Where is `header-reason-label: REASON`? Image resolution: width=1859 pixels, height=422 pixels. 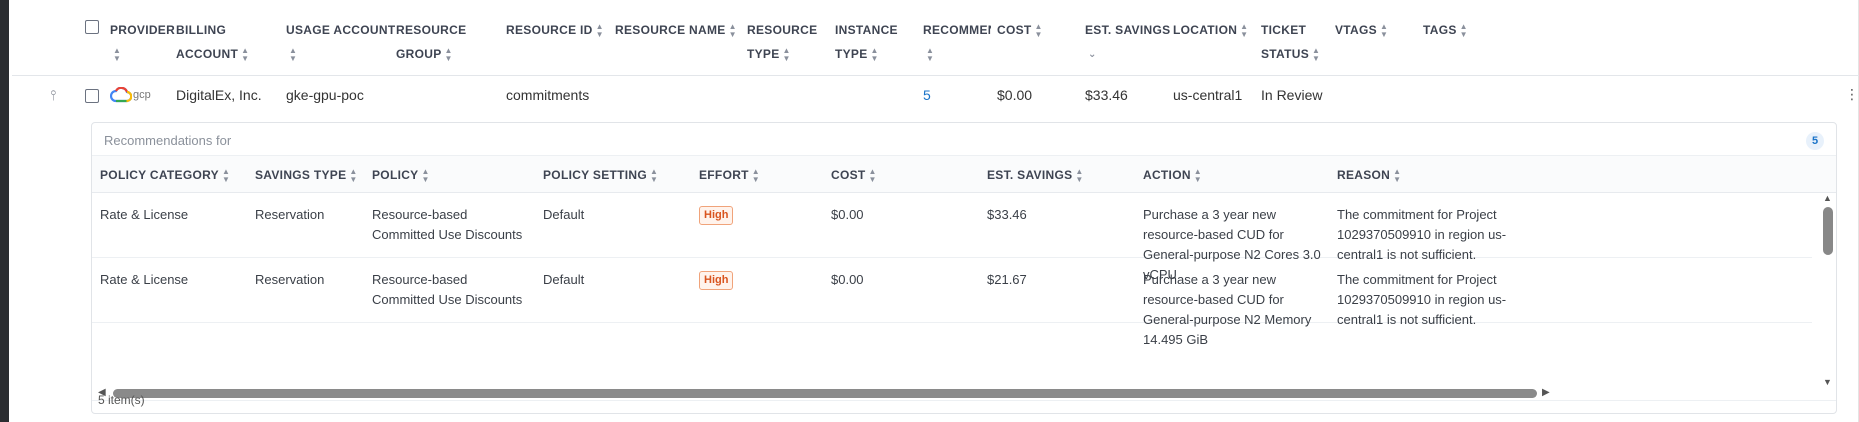 header-reason-label: REASON is located at coordinates (1364, 175).